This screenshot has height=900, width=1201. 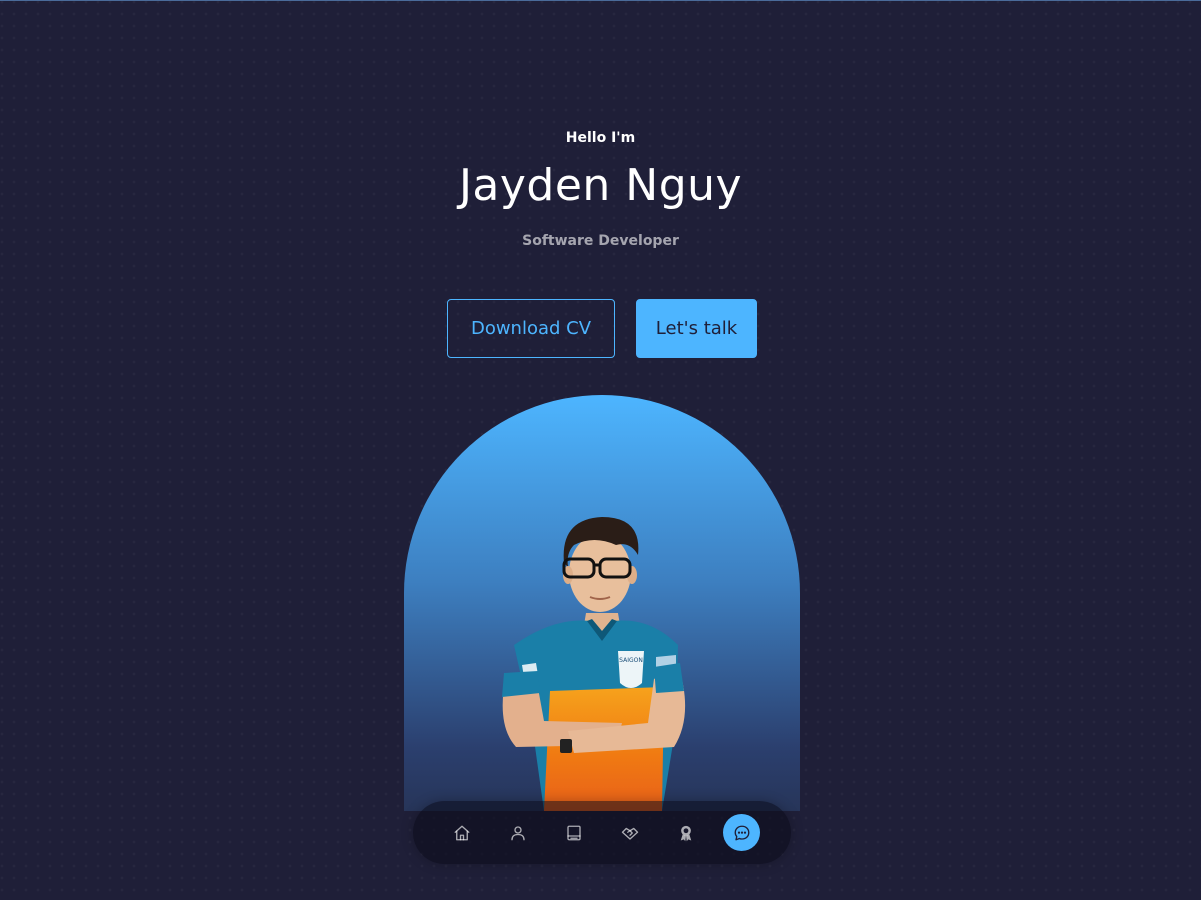 I want to click on award-icon, so click(x=685, y=833).